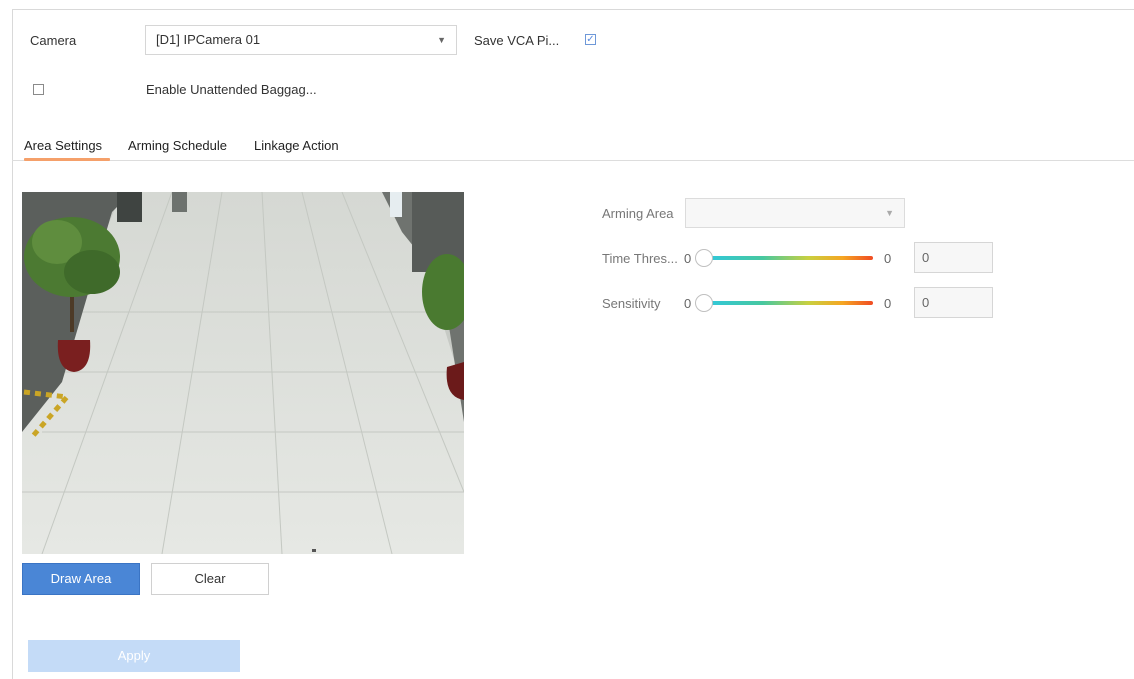 This screenshot has height=679, width=1134. I want to click on save-vca-checkbox: ✓, so click(590, 39).